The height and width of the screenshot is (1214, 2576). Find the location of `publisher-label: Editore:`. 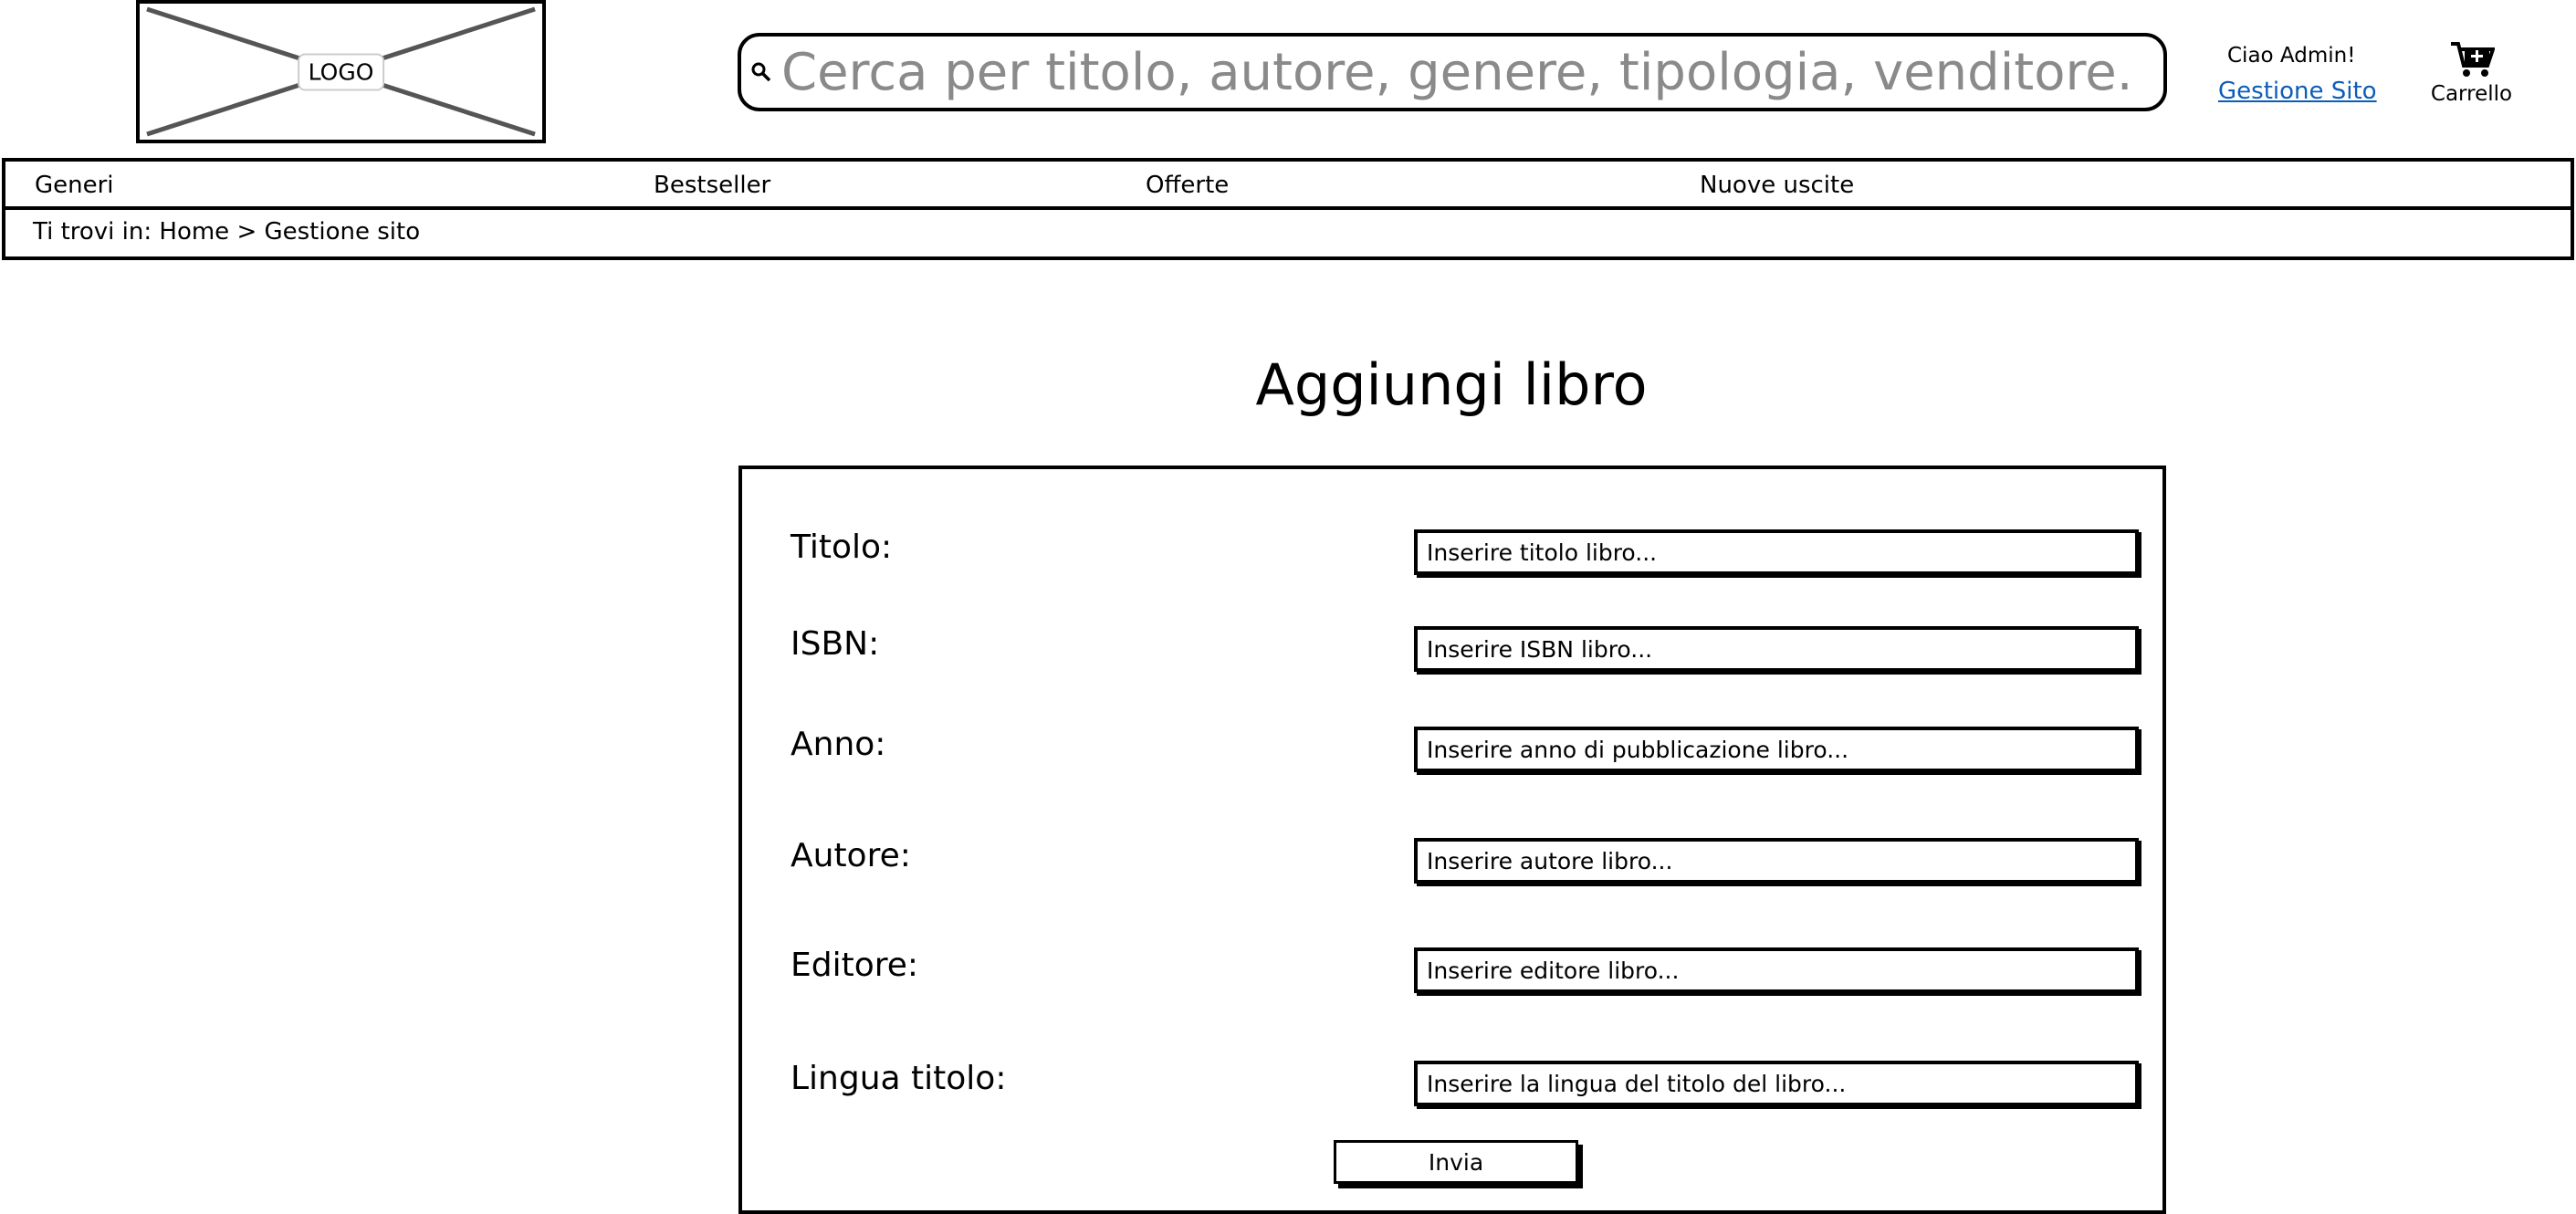

publisher-label: Editore: is located at coordinates (855, 965).